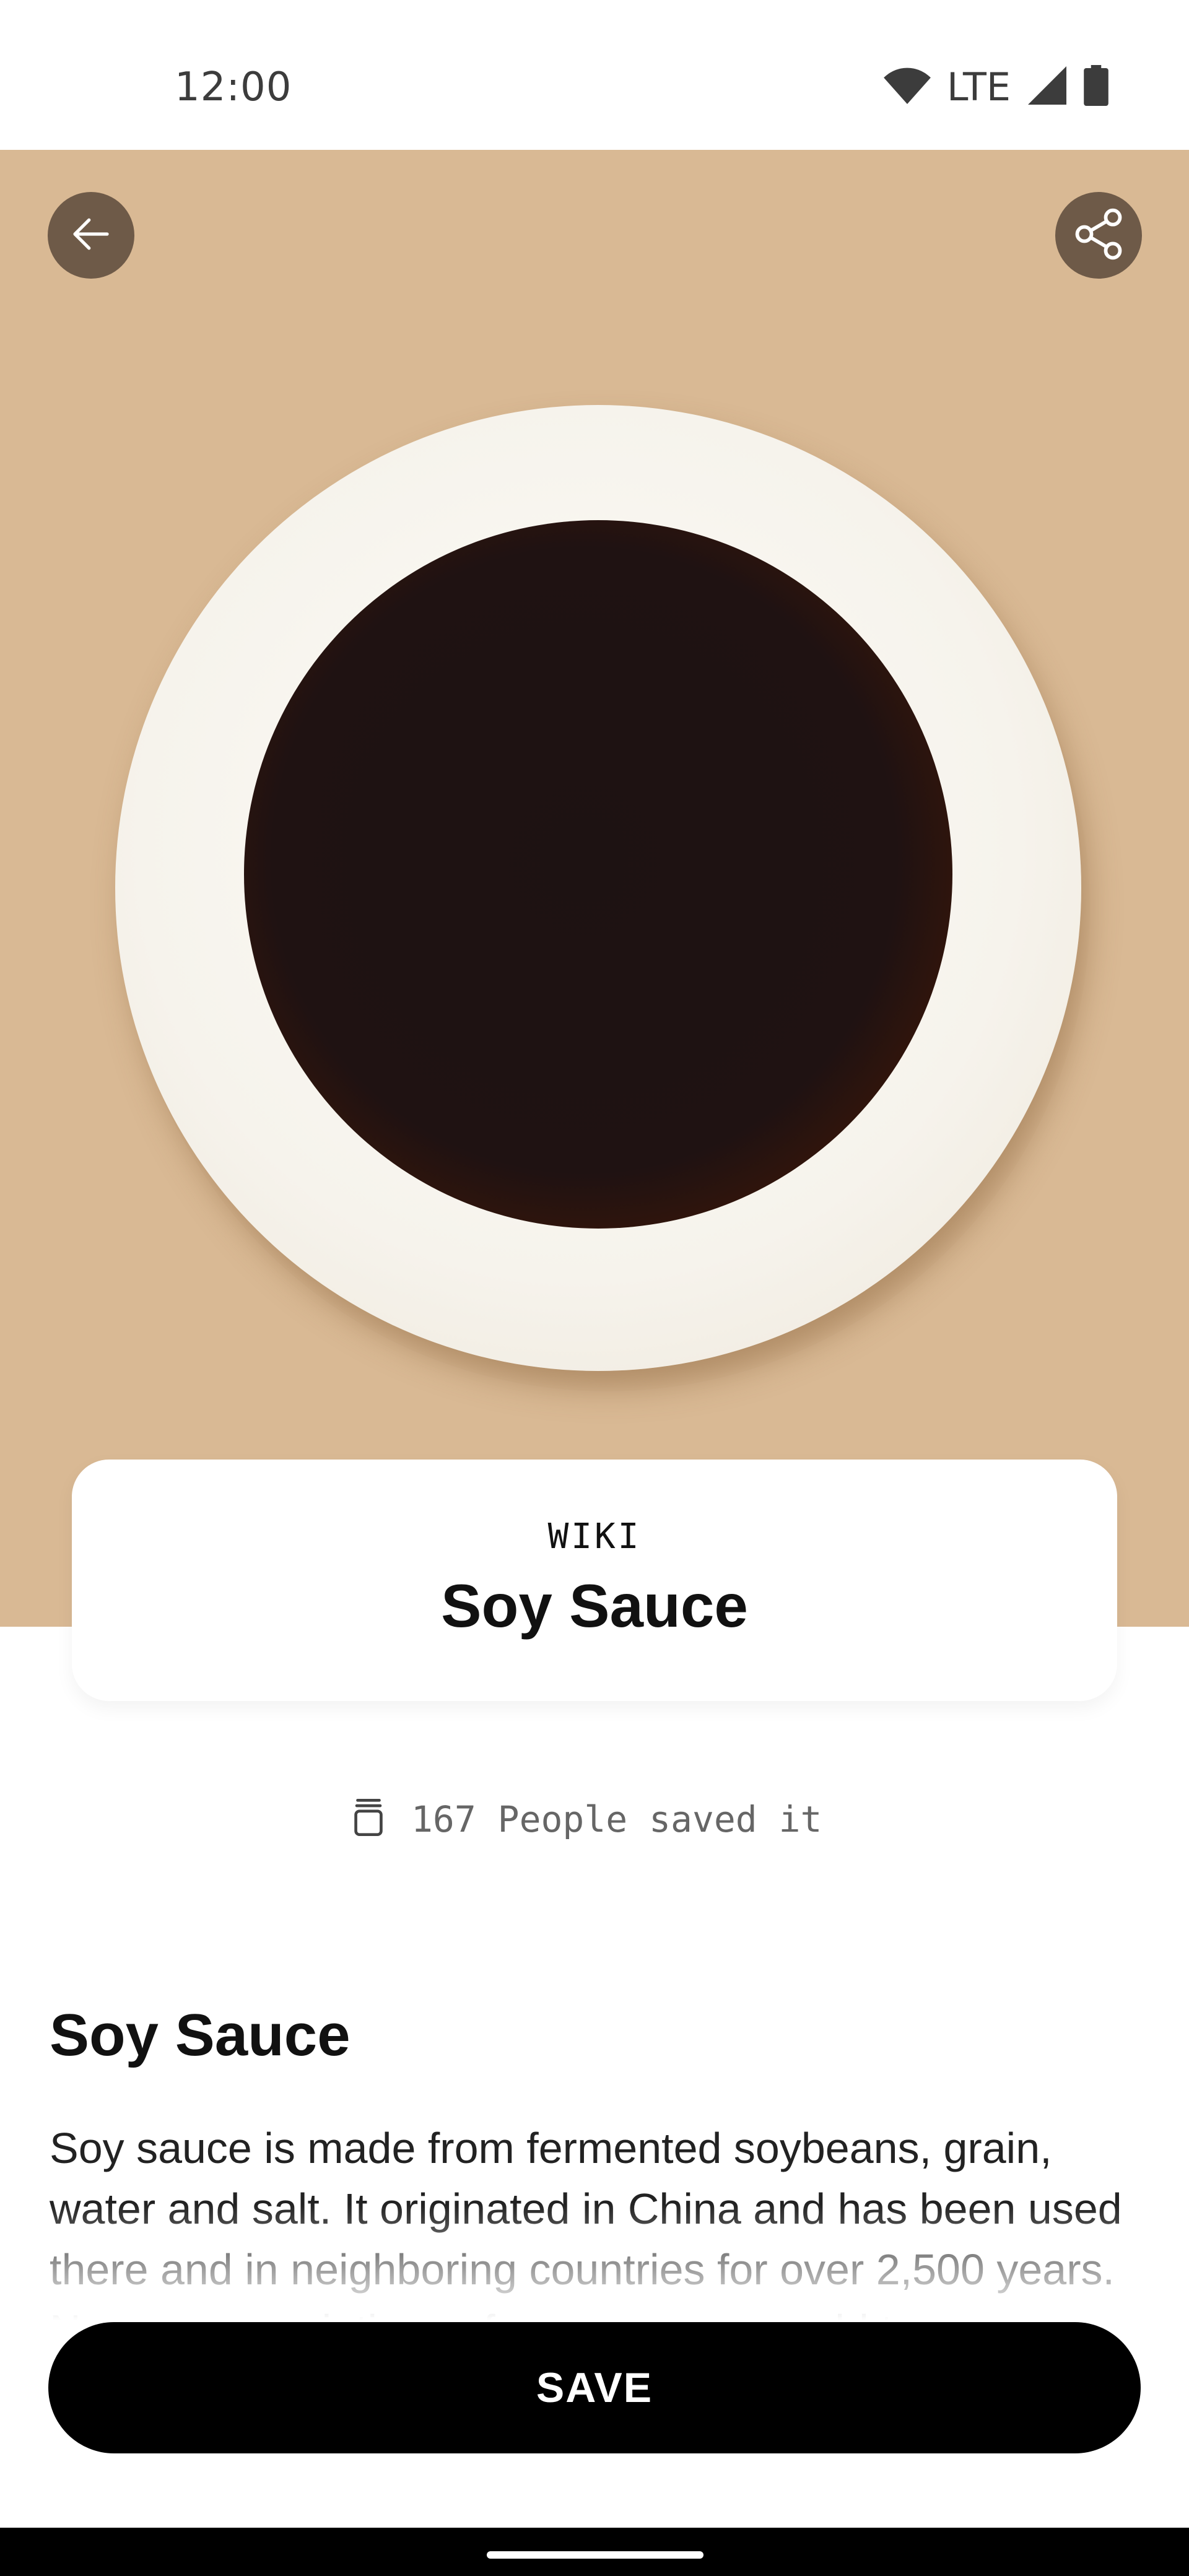 The width and height of the screenshot is (1189, 2576). Describe the element at coordinates (594, 2272) in the screenshot. I see `text-fade` at that location.